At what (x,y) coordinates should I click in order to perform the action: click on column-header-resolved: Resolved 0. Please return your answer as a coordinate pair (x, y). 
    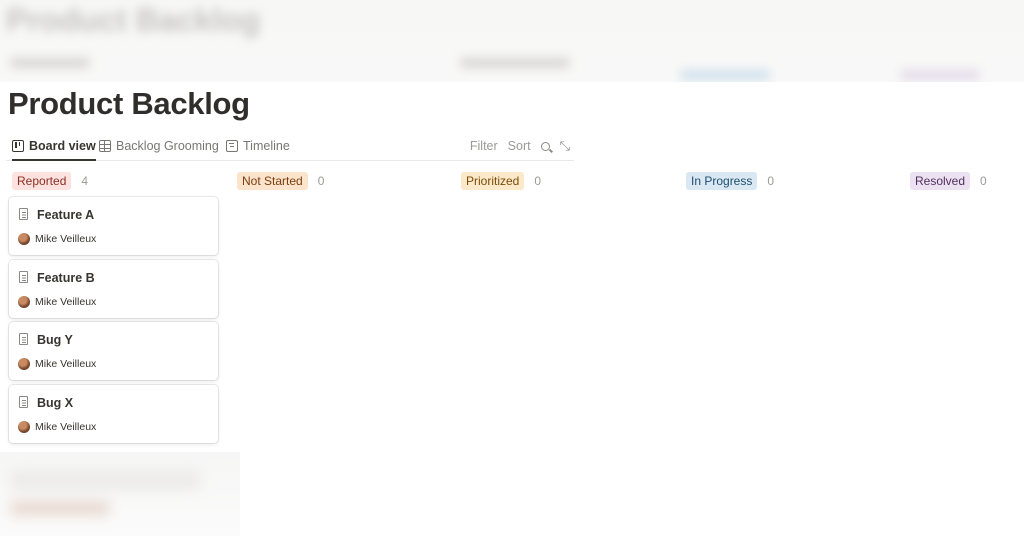
    Looking at the image, I should click on (948, 181).